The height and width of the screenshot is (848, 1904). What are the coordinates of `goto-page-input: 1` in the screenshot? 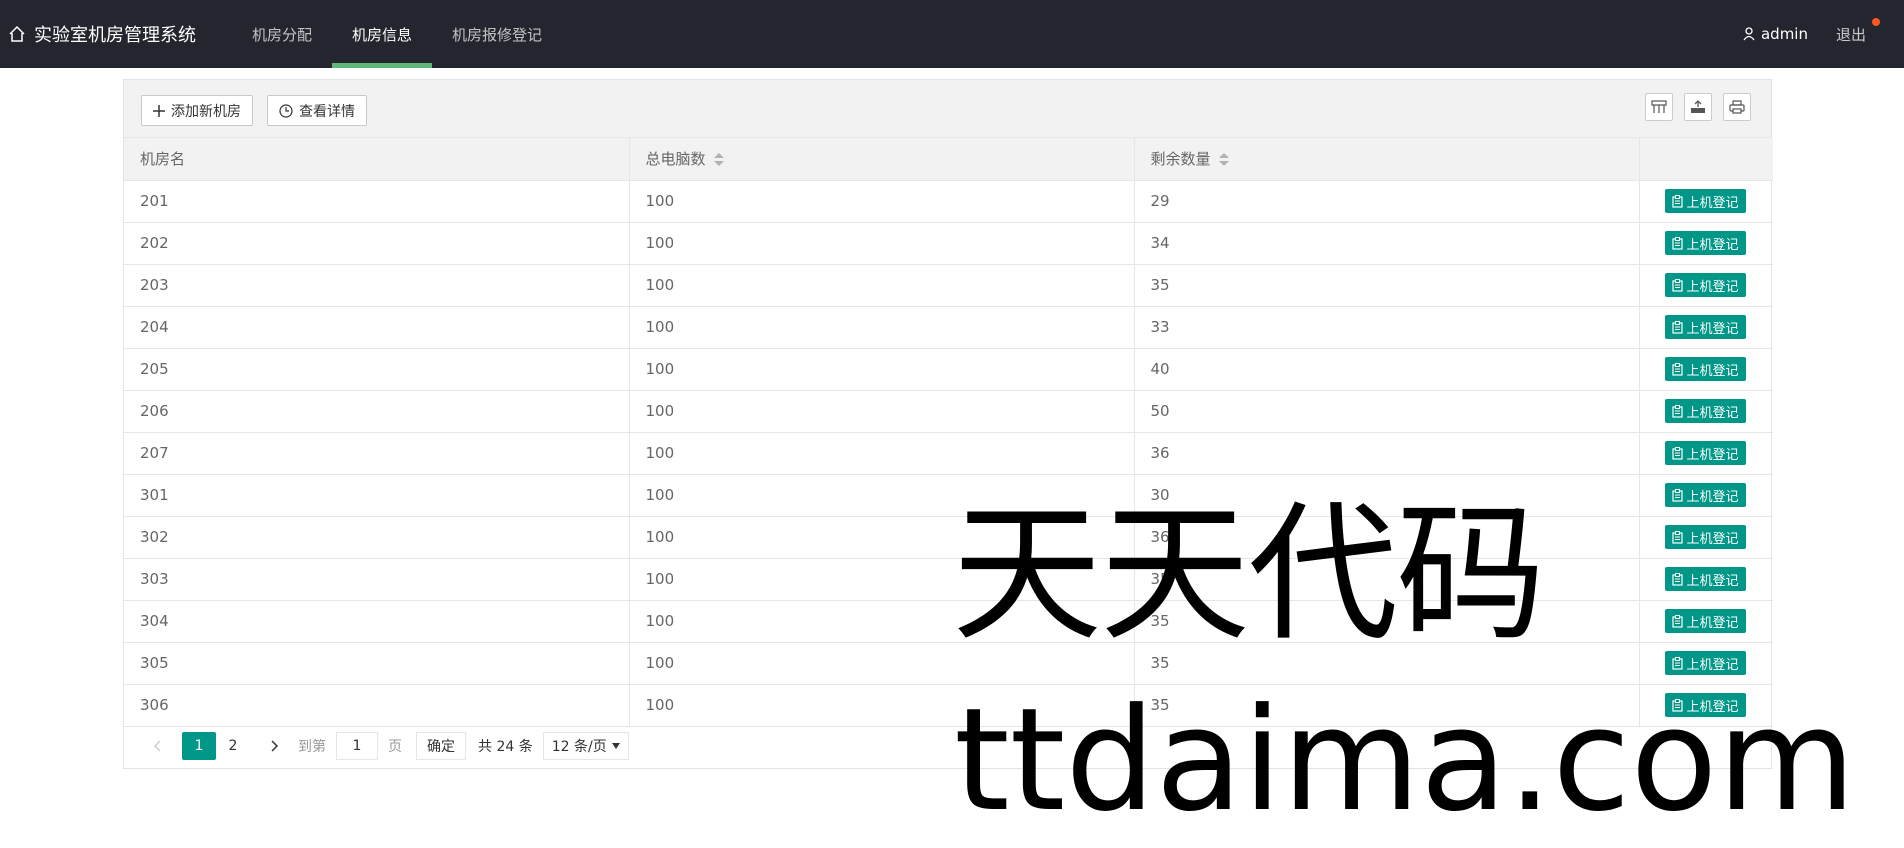 It's located at (357, 746).